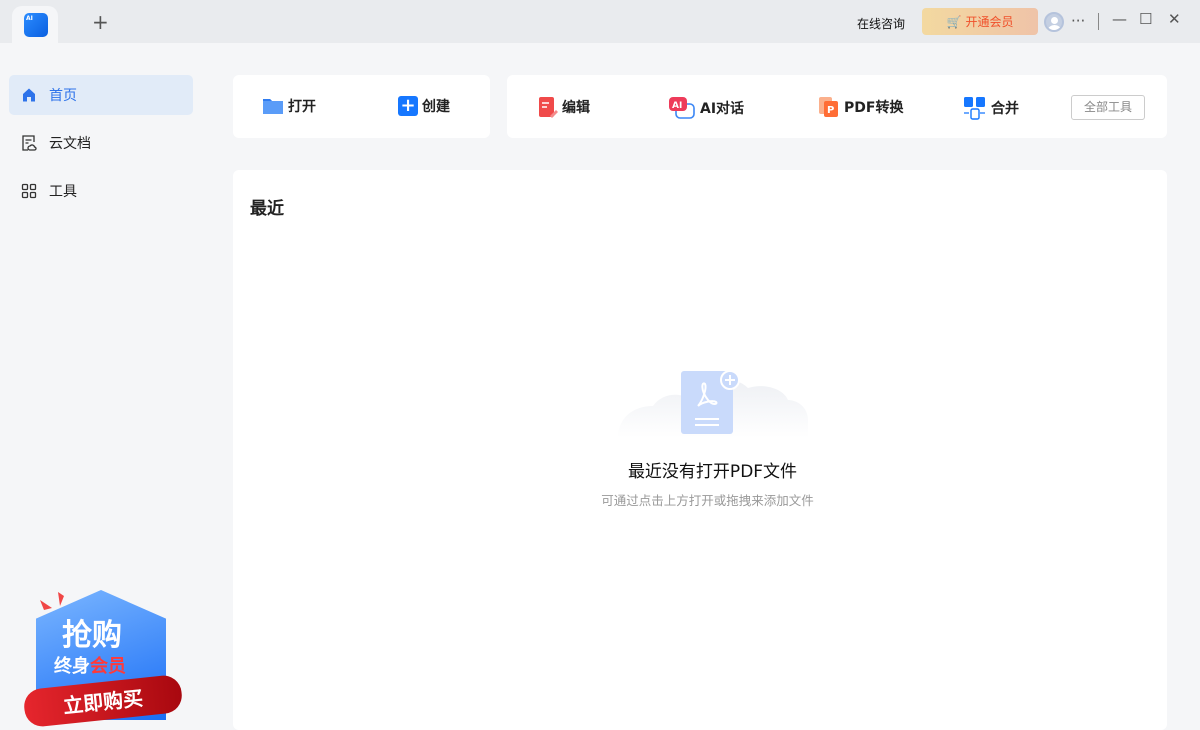  Describe the element at coordinates (707, 500) in the screenshot. I see `empty-state-hint: 可通过点击上方打开或拖拽来添加文件` at that location.